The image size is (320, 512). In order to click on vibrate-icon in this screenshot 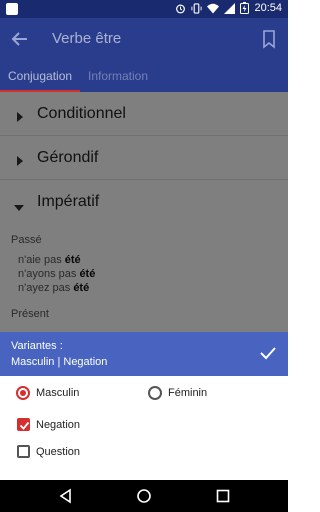, I will do `click(197, 8)`.